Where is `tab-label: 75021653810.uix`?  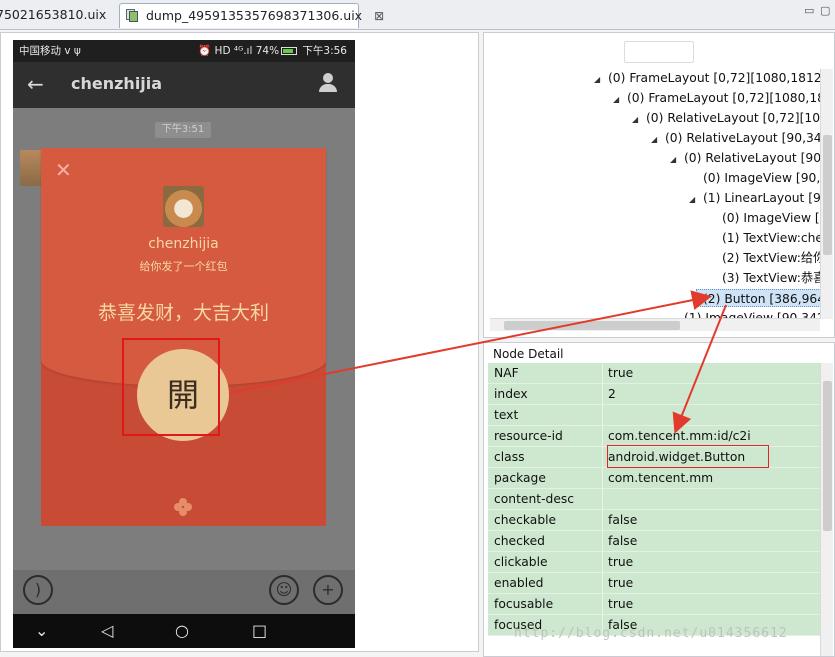
tab-label: 75021653810.uix is located at coordinates (53, 14).